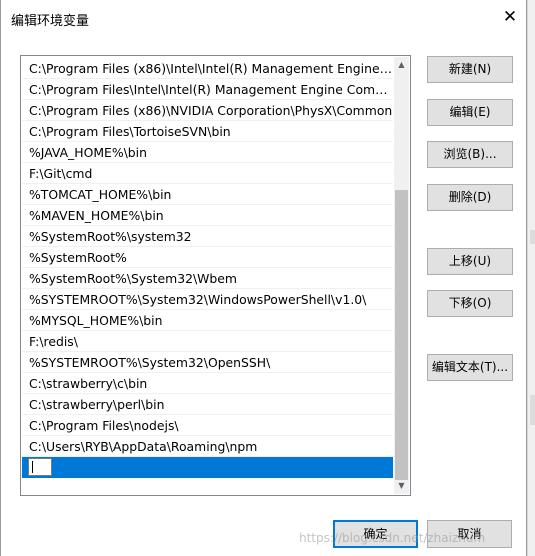 The width and height of the screenshot is (535, 556). I want to click on scroll-thumb, so click(401, 335).